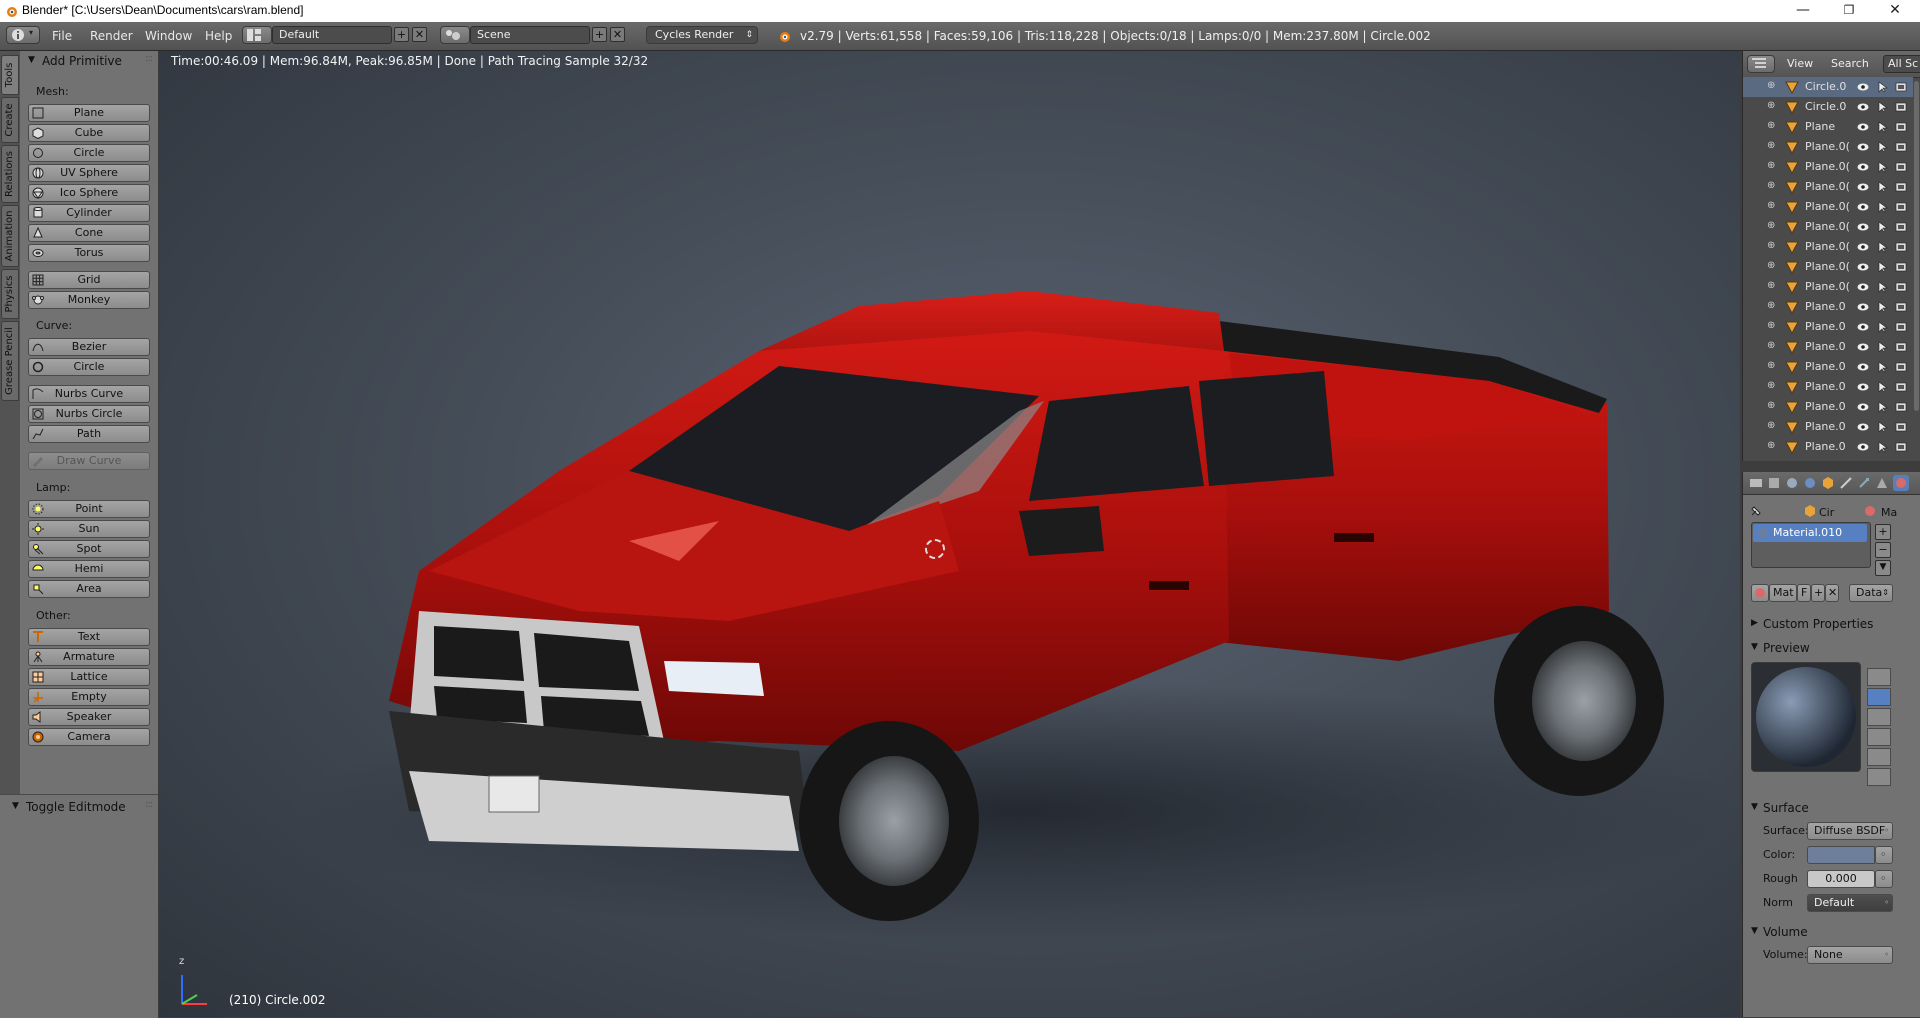  What do you see at coordinates (1828, 127) in the screenshot?
I see `outliner-item: ⊕ Plane` at bounding box center [1828, 127].